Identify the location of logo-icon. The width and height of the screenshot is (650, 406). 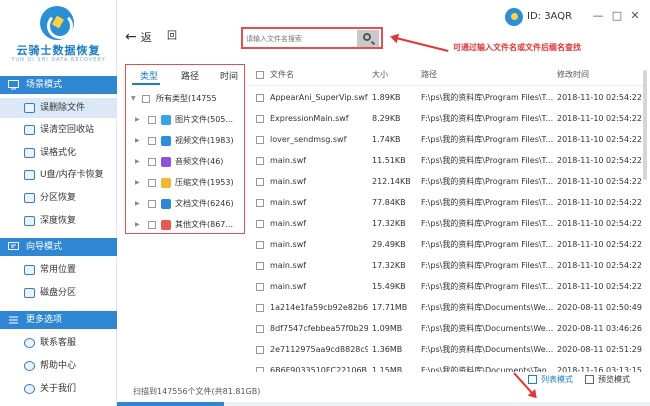
(57, 23).